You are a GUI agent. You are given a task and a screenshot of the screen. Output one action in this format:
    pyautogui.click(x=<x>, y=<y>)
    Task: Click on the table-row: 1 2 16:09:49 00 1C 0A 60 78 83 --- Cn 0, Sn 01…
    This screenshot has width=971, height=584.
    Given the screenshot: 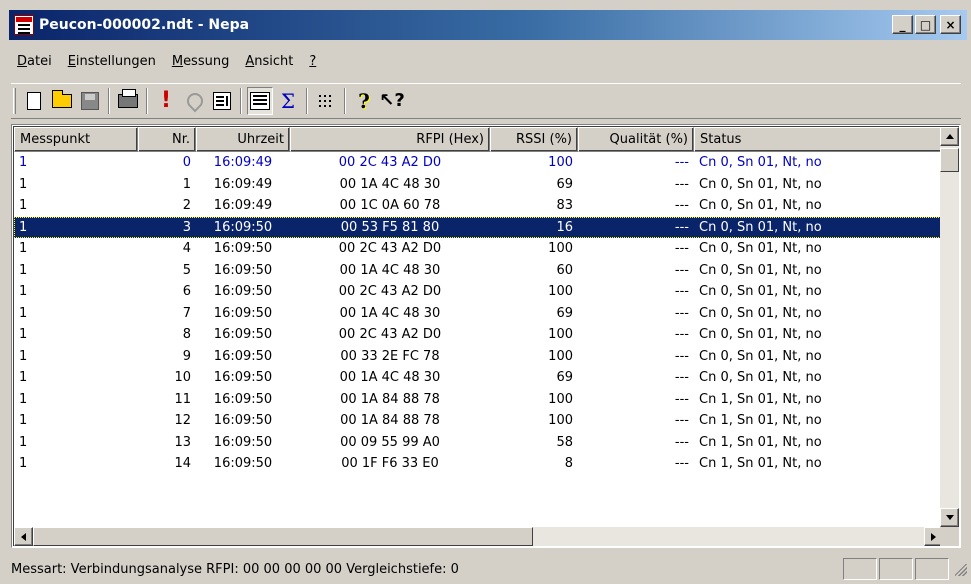 What is the action you would take?
    pyautogui.click(x=478, y=206)
    